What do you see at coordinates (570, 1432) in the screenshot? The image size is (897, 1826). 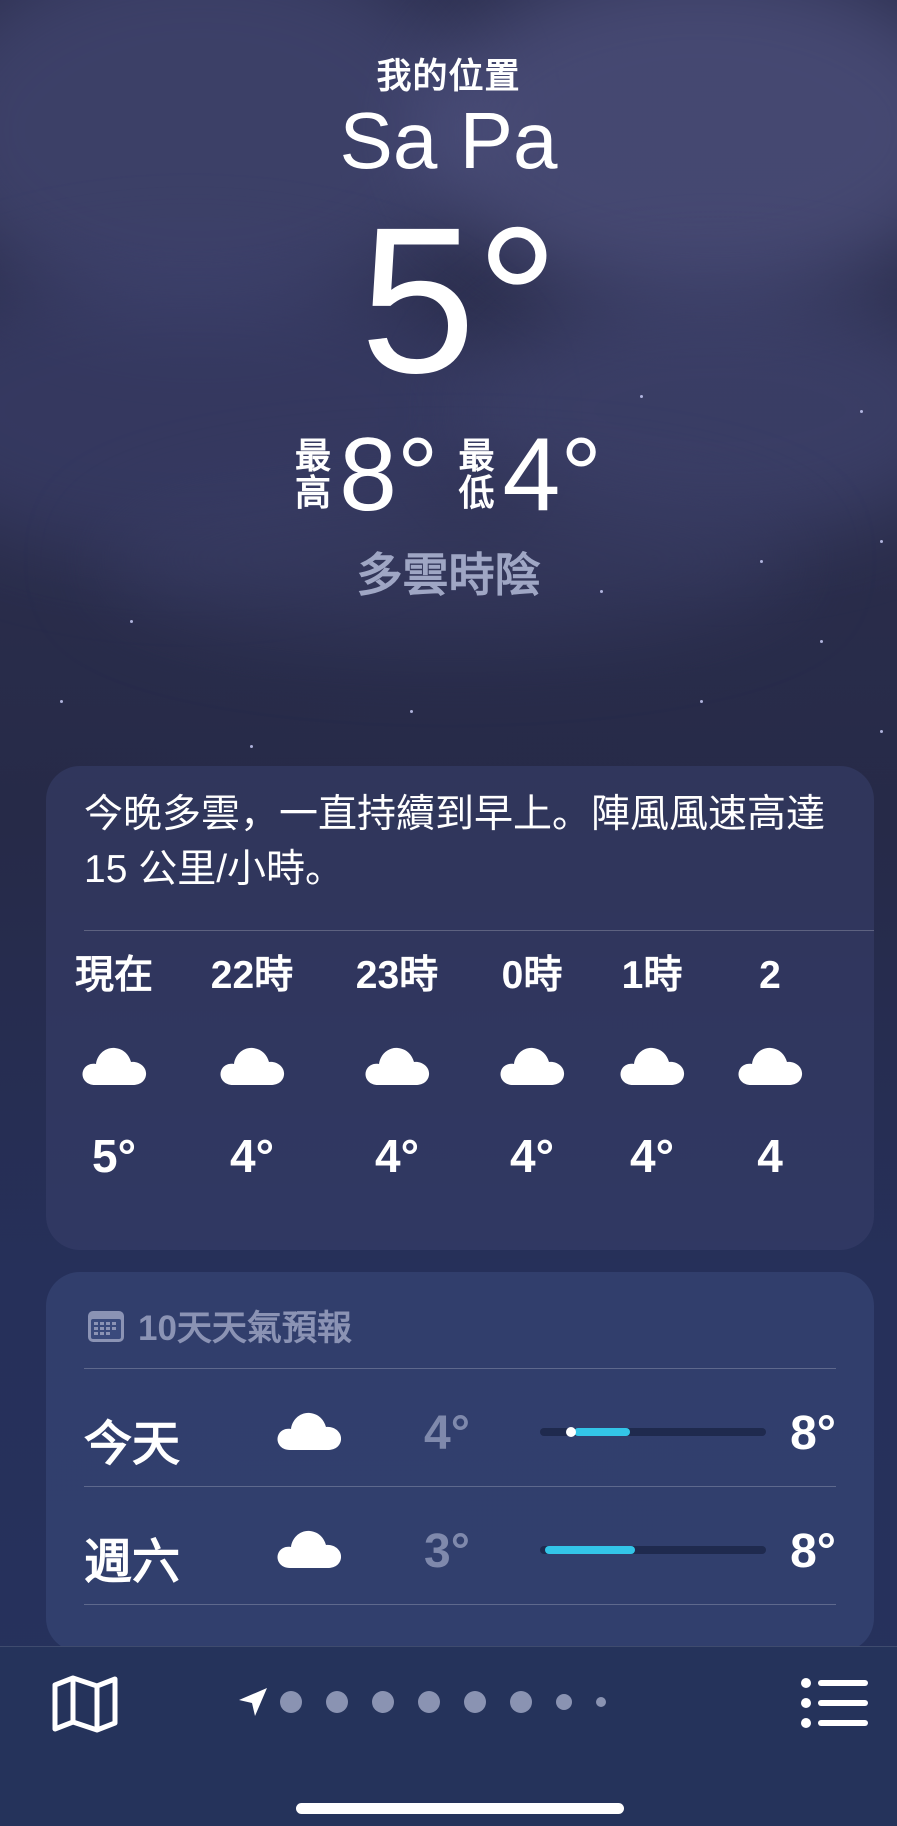 I see `current-temp-dot` at bounding box center [570, 1432].